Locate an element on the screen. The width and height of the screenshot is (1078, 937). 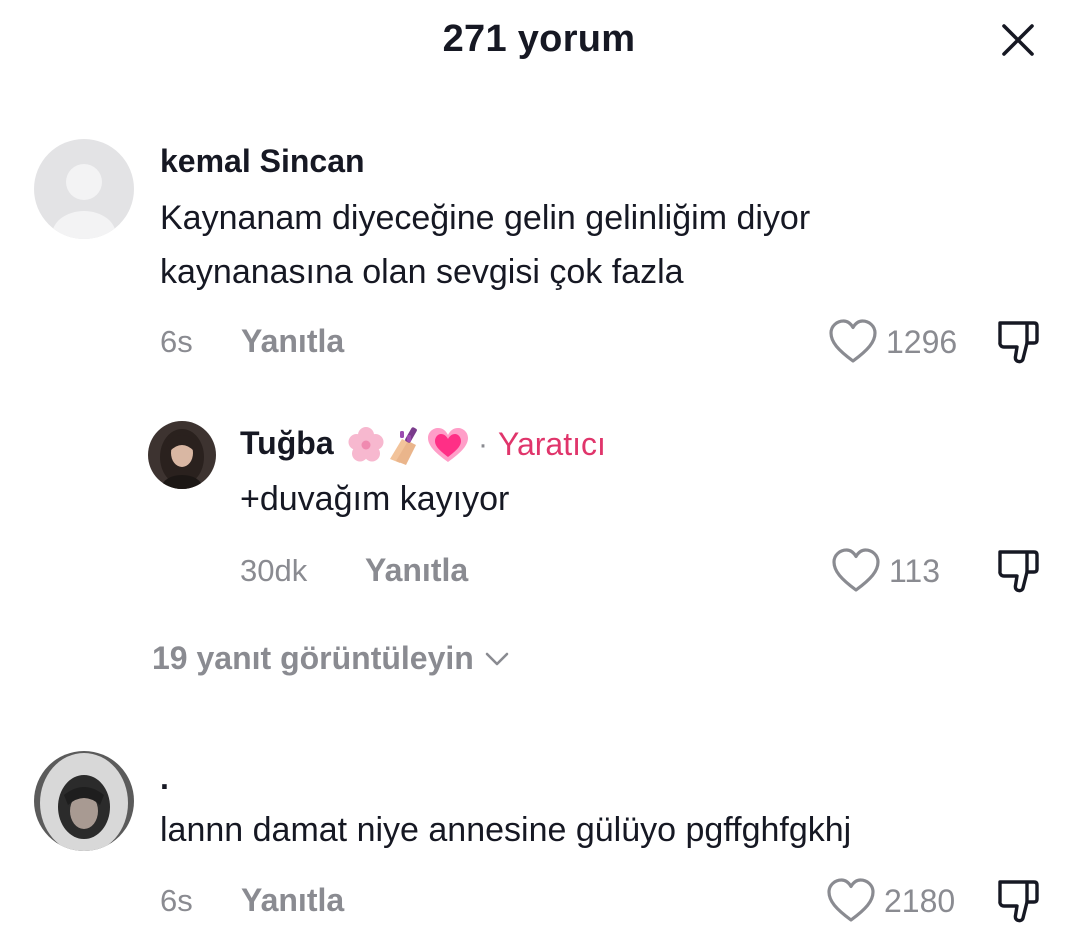
close-icon is located at coordinates (1018, 40).